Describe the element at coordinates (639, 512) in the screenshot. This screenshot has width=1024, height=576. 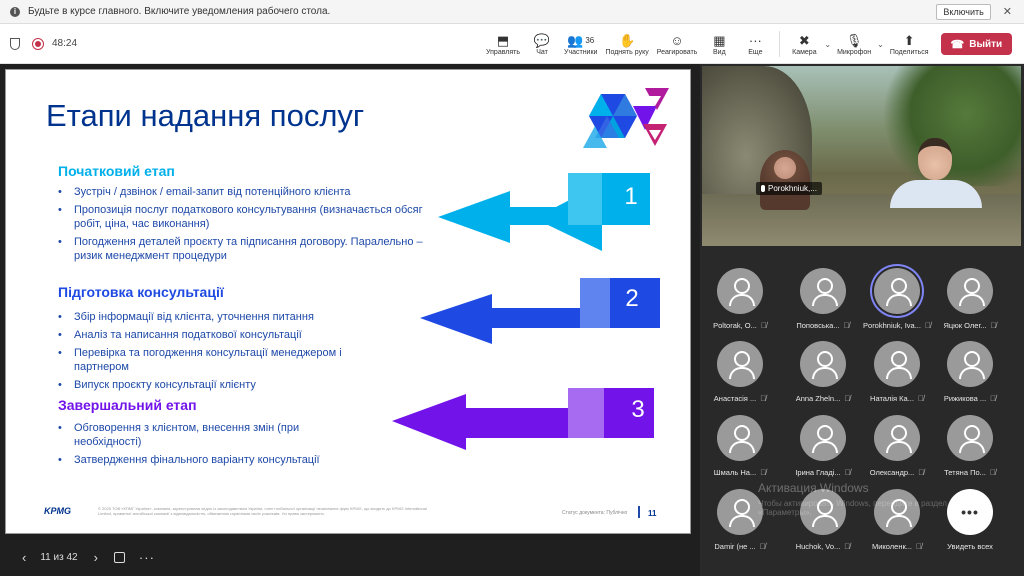
I see `footer-divider` at that location.